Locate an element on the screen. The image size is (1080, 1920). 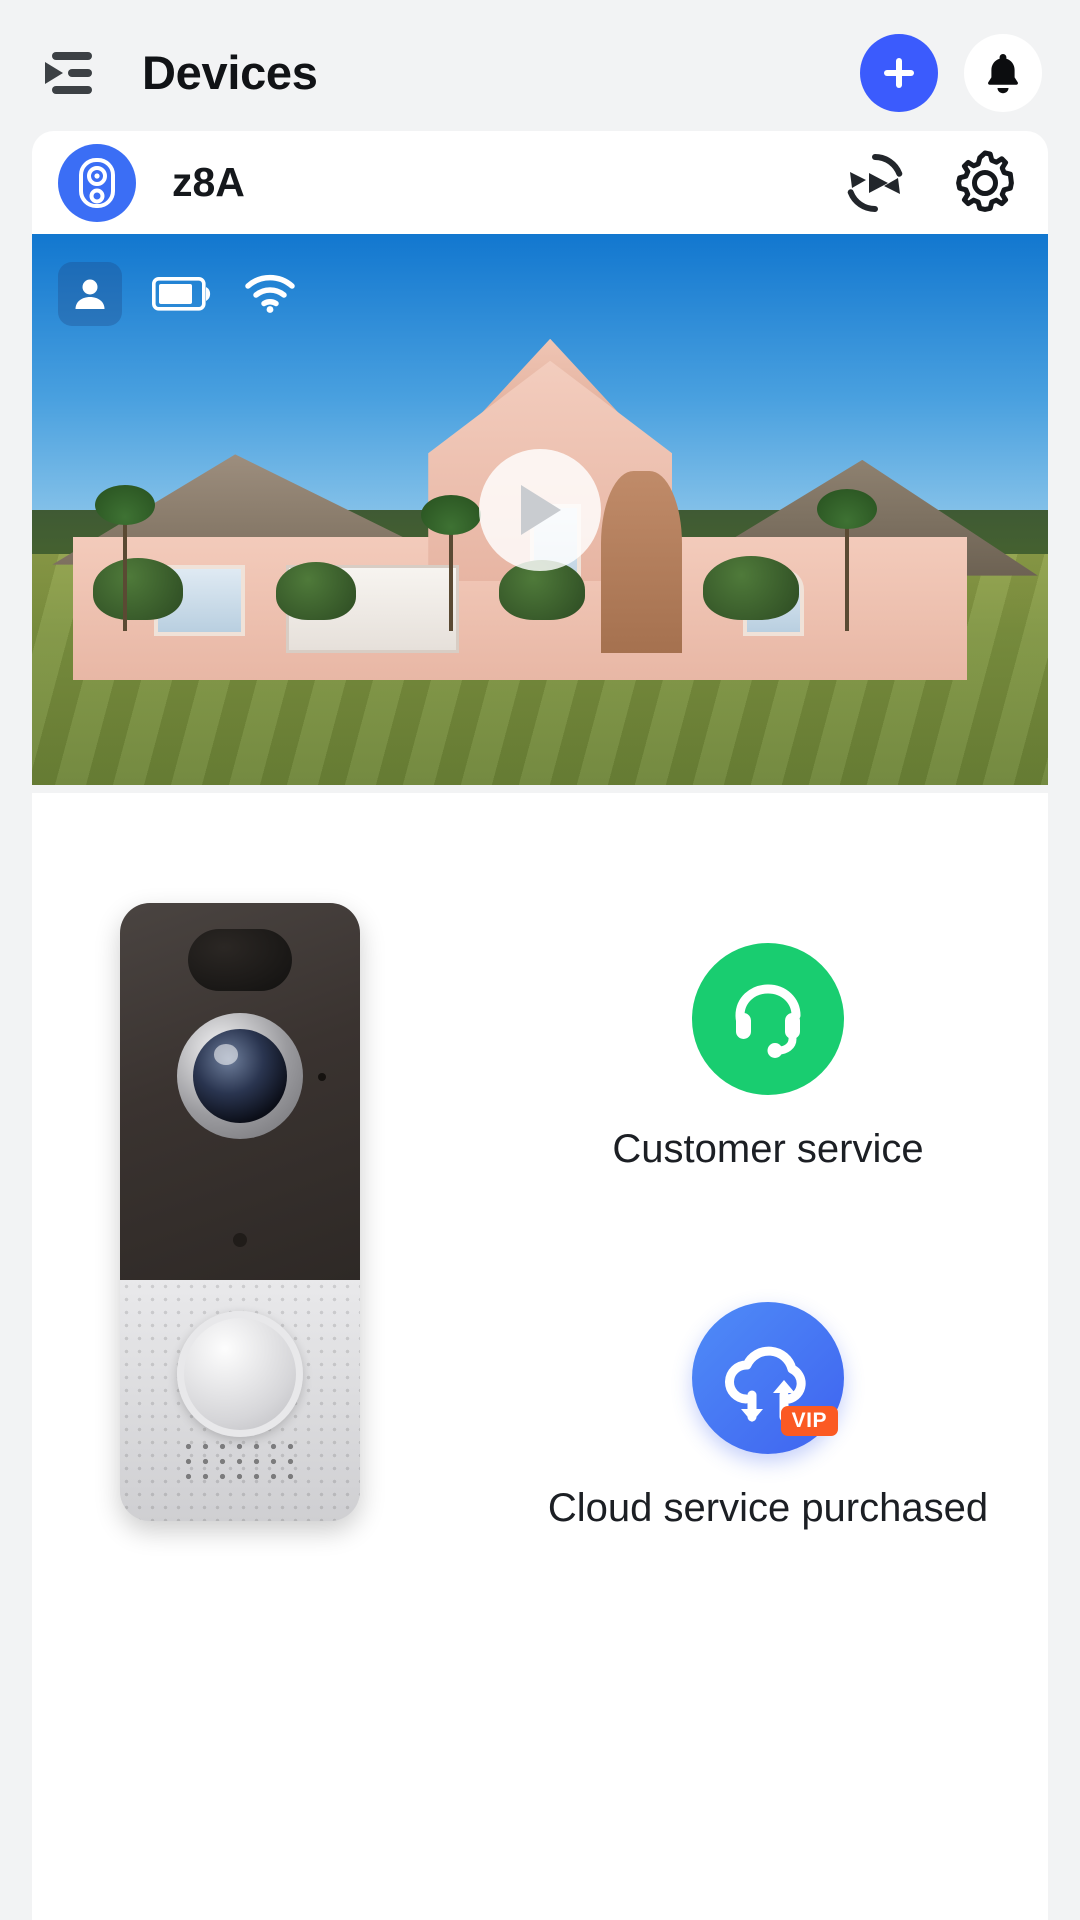
battery-icon is located at coordinates (183, 294).